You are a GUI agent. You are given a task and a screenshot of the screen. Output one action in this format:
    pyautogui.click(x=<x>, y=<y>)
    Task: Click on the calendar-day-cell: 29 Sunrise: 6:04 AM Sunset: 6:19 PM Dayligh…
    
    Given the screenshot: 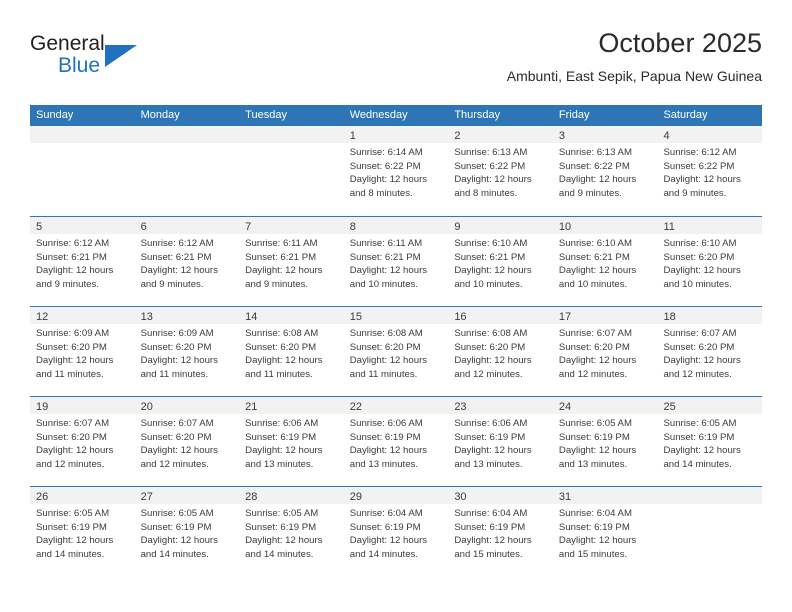 What is the action you would take?
    pyautogui.click(x=396, y=531)
    